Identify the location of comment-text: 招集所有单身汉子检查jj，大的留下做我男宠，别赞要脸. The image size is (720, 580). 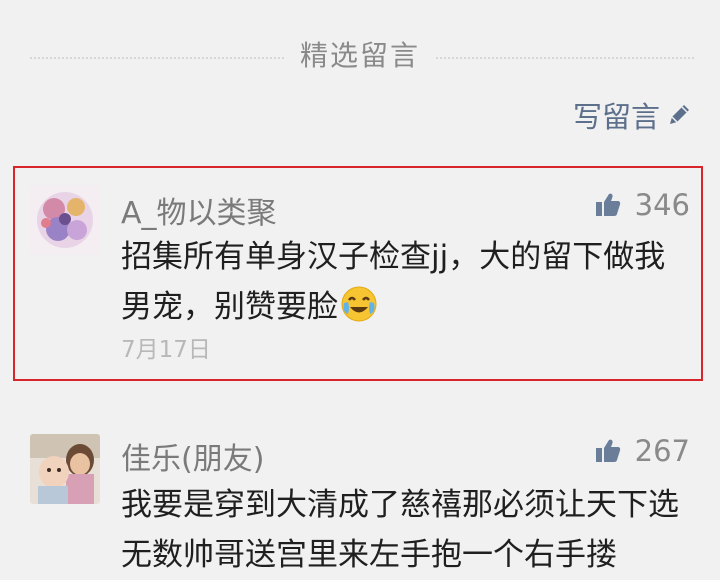
(408, 285).